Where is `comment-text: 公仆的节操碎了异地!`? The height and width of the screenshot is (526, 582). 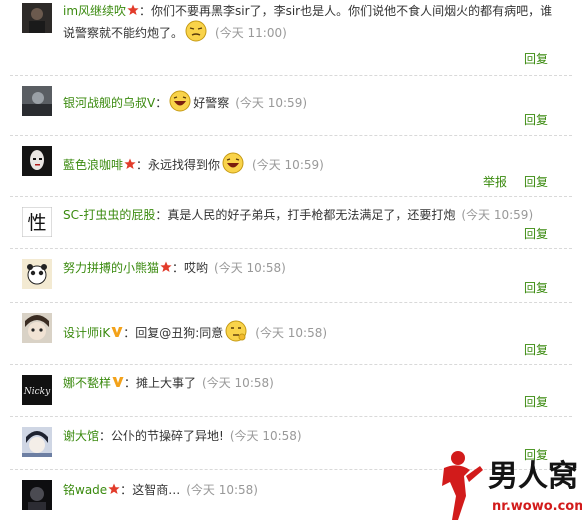 comment-text: 公仆的节操碎了异地! is located at coordinates (167, 436).